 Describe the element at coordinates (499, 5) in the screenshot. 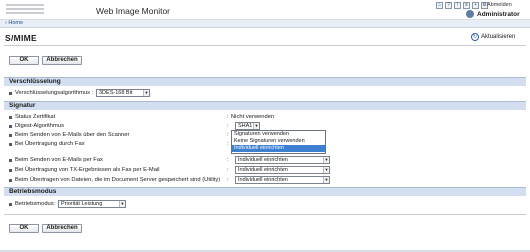

I see `logout-link: Abmelden` at that location.